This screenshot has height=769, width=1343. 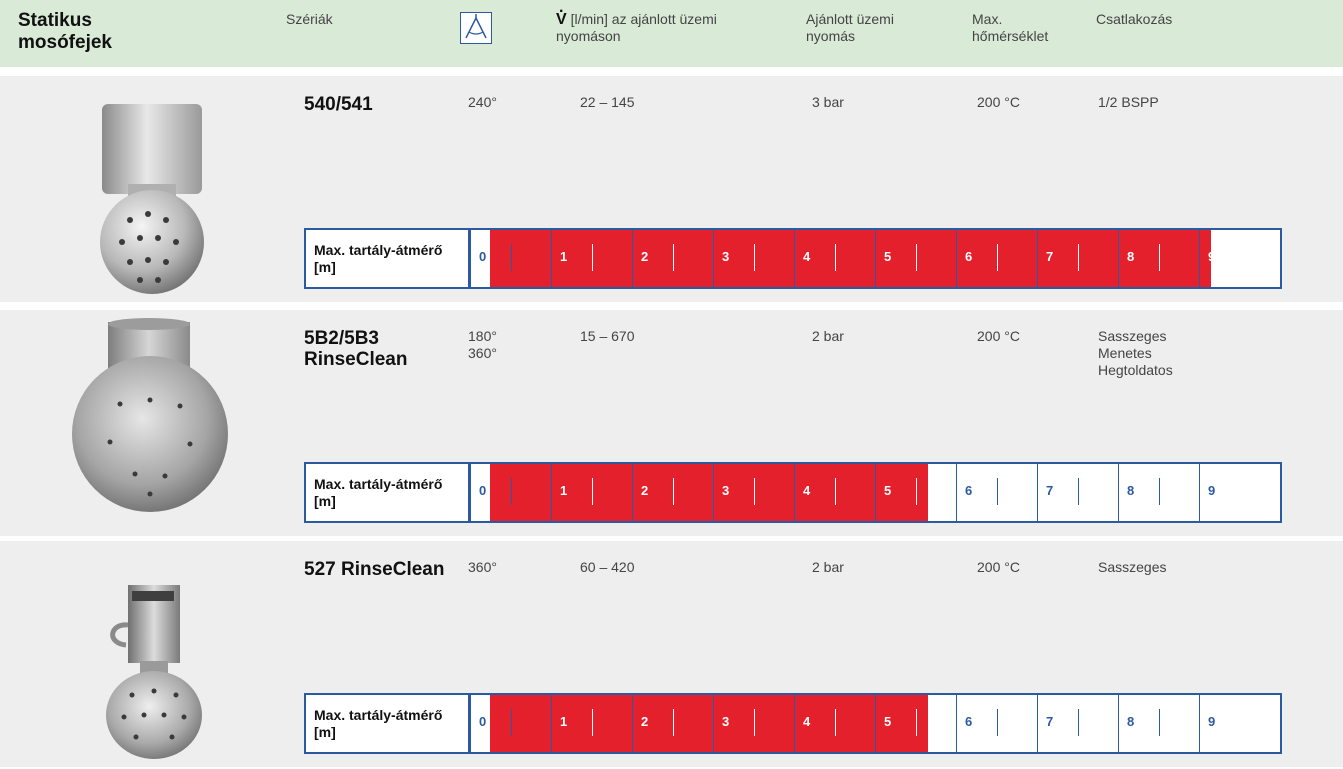 What do you see at coordinates (1128, 102) in the screenshot?
I see `connection-value: 1/2 BSPP` at bounding box center [1128, 102].